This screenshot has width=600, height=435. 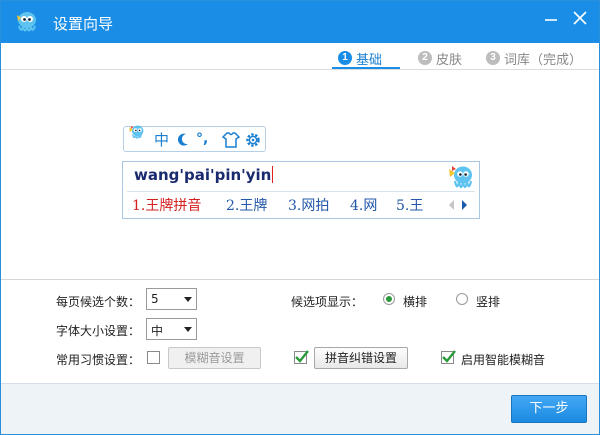 I want to click on vertical-label: 竖排, so click(x=488, y=302).